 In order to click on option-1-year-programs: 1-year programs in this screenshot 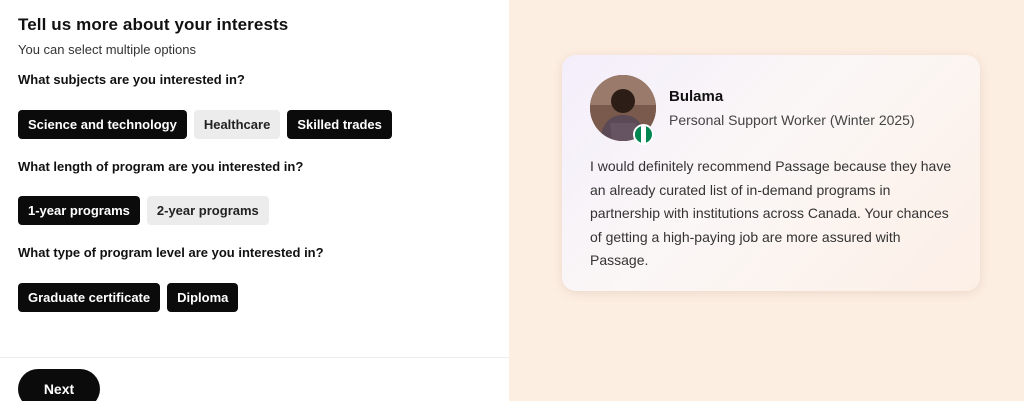, I will do `click(79, 210)`.